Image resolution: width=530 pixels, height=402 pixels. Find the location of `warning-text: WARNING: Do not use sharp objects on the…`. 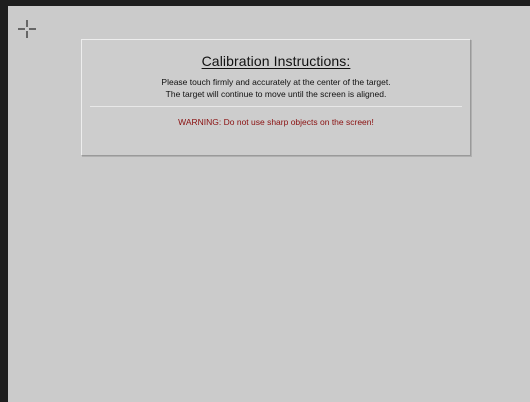

warning-text: WARNING: Do not use sharp objects on the… is located at coordinates (276, 122).